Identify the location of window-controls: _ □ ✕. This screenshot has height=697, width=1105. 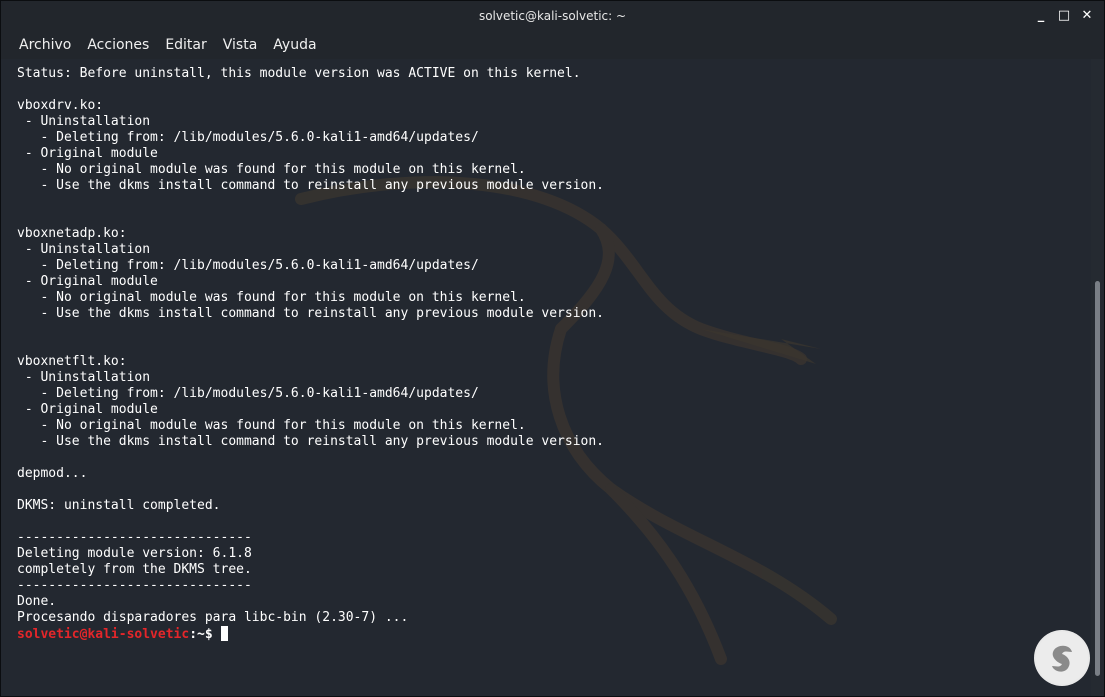
(1064, 15).